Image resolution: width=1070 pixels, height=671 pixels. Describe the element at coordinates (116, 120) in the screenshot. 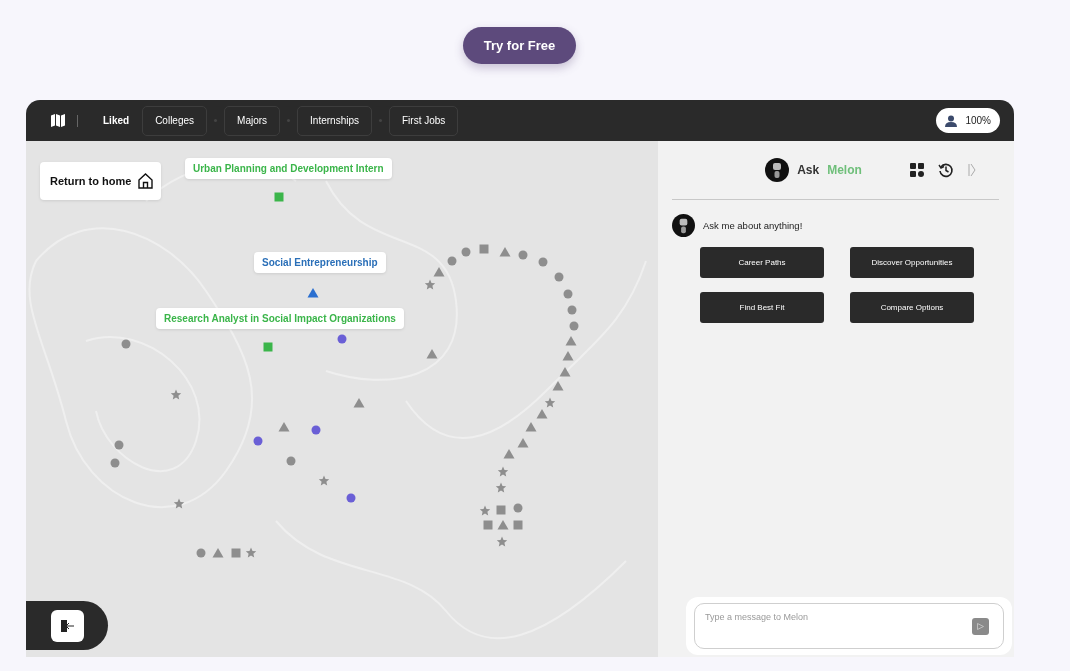

I see `nav-tab: Liked` at that location.